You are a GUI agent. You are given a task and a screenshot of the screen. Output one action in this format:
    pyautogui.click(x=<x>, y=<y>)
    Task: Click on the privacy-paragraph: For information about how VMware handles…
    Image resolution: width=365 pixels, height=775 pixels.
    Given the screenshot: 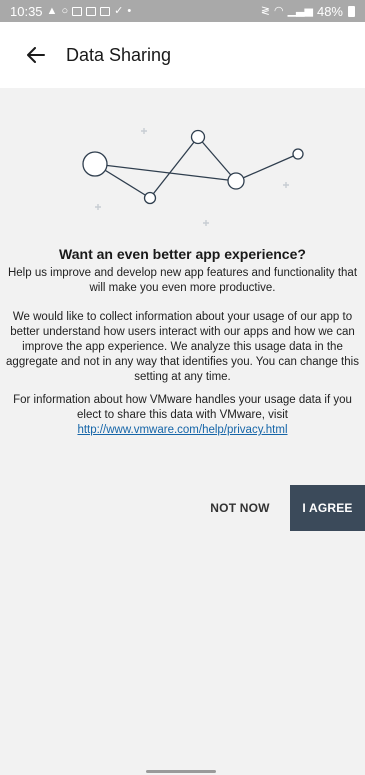 What is the action you would take?
    pyautogui.click(x=182, y=415)
    